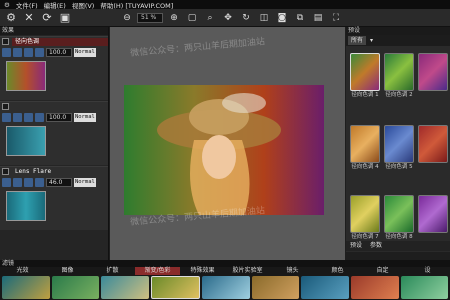 This screenshot has width=450, height=300. What do you see at coordinates (22, 271) in the screenshot?
I see `category-tab: 光效` at bounding box center [22, 271].